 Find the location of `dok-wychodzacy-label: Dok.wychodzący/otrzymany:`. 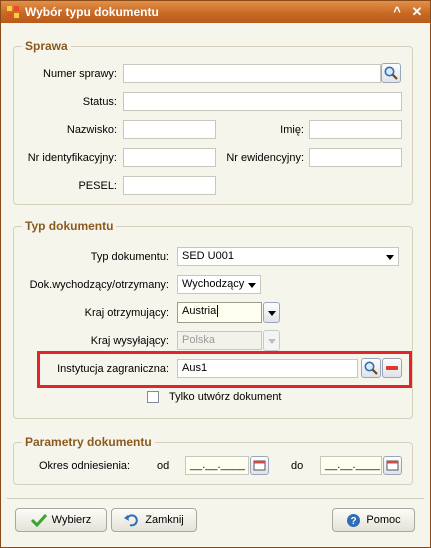

dok-wychodzacy-label: Dok.wychodzący/otrzymany: is located at coordinates (99, 285).